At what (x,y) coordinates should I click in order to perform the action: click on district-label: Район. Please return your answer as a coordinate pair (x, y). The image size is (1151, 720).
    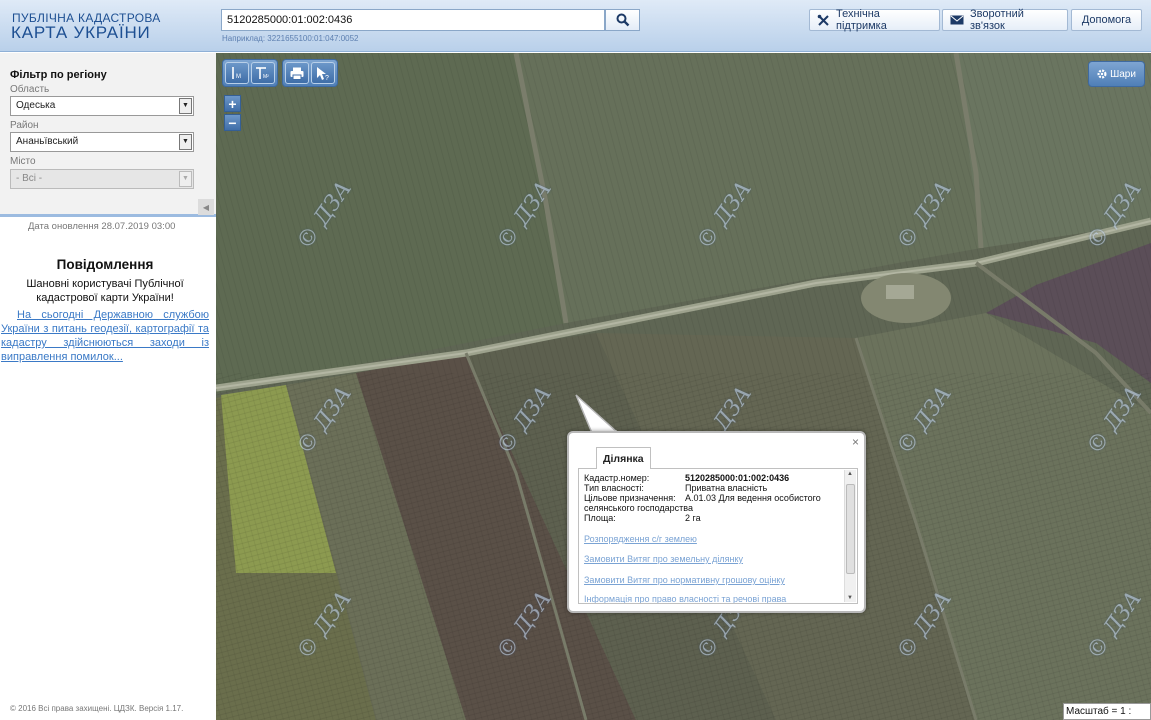
    Looking at the image, I should click on (24, 125).